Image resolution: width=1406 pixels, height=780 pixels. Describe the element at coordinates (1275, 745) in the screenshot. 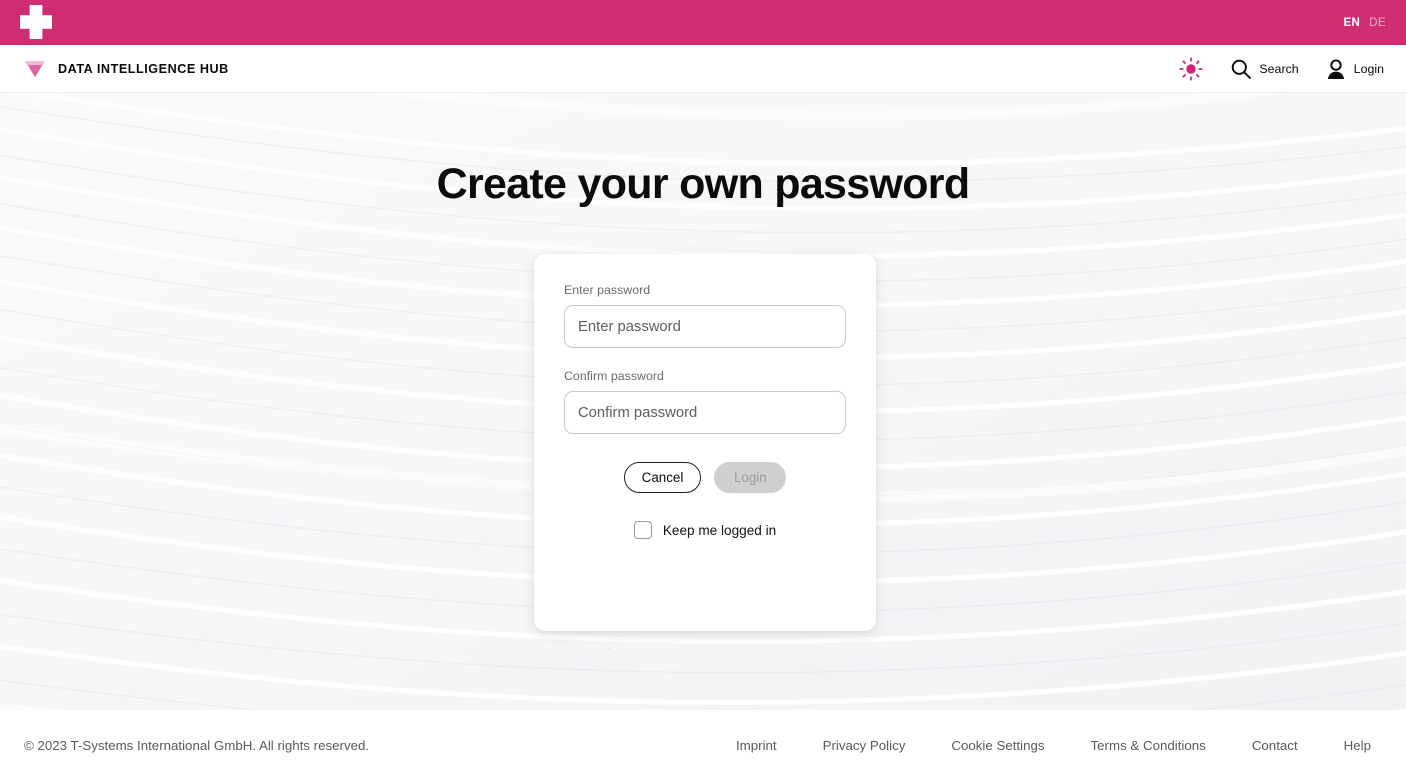

I see `footer-link-contact: Contact` at that location.